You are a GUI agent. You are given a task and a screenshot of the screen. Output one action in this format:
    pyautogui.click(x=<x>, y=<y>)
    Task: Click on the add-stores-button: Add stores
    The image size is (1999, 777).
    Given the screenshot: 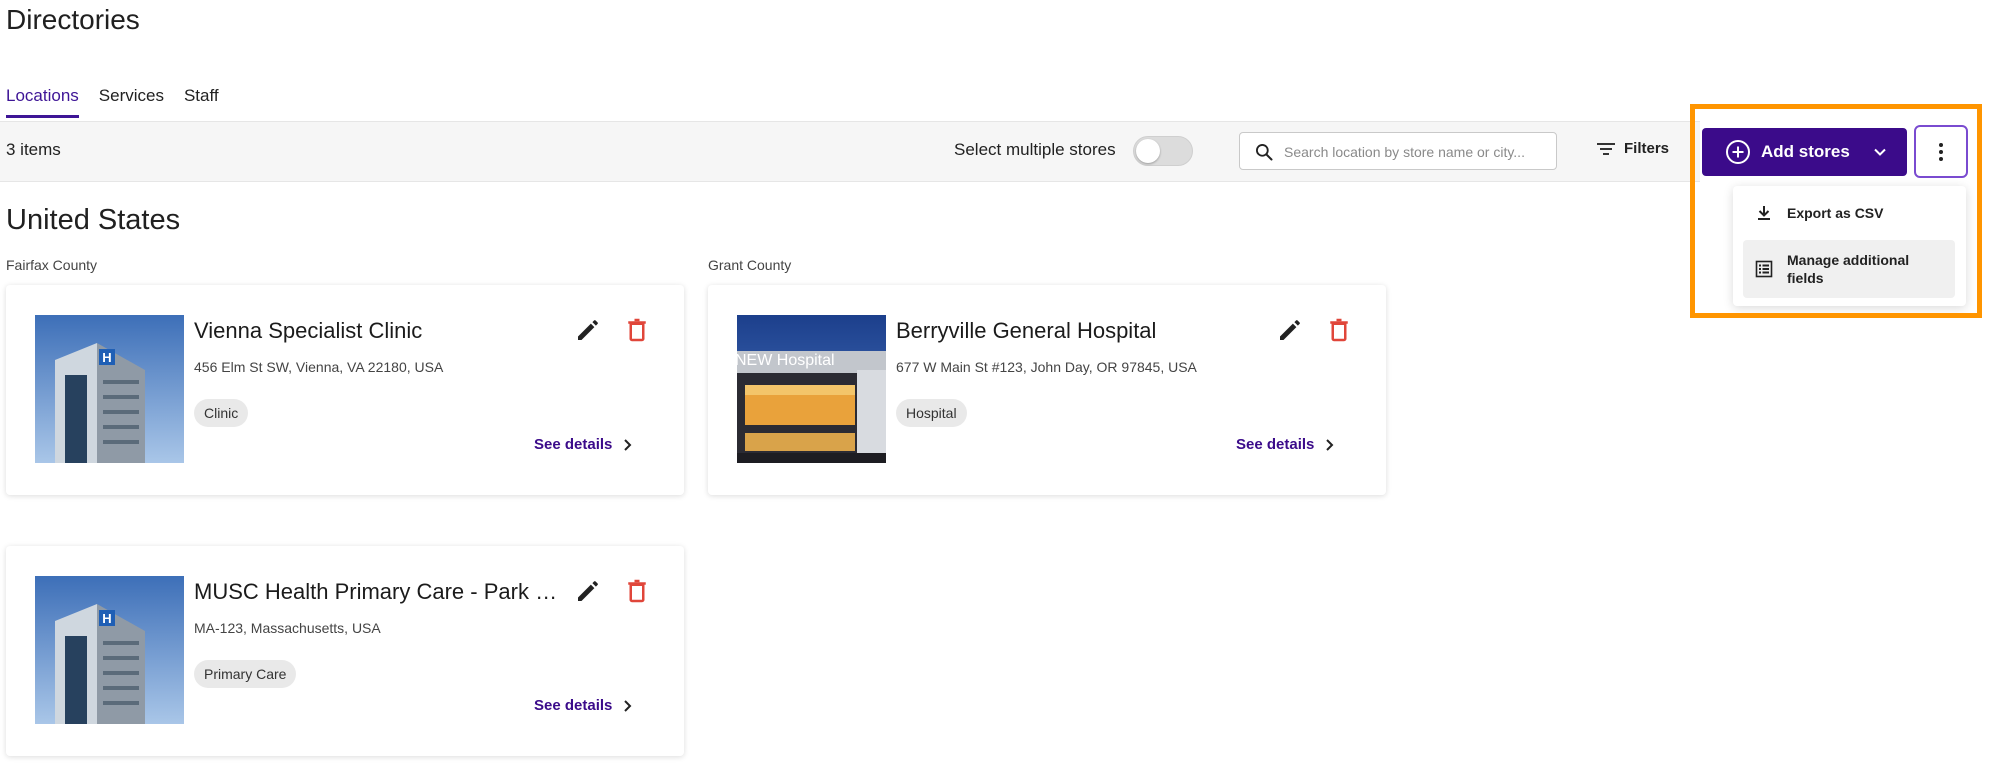 What is the action you would take?
    pyautogui.click(x=1804, y=152)
    